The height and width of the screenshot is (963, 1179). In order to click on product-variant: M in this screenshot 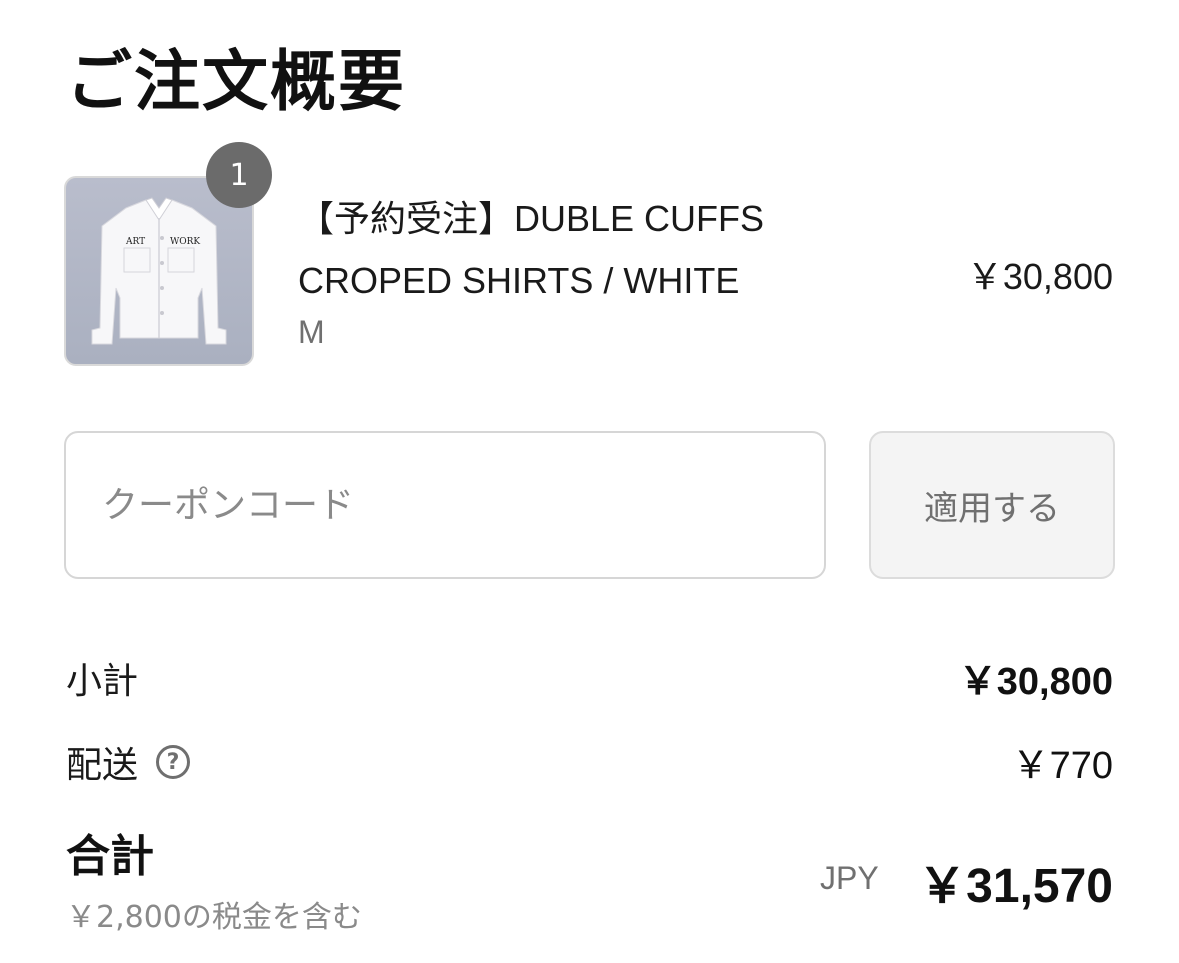, I will do `click(311, 332)`.